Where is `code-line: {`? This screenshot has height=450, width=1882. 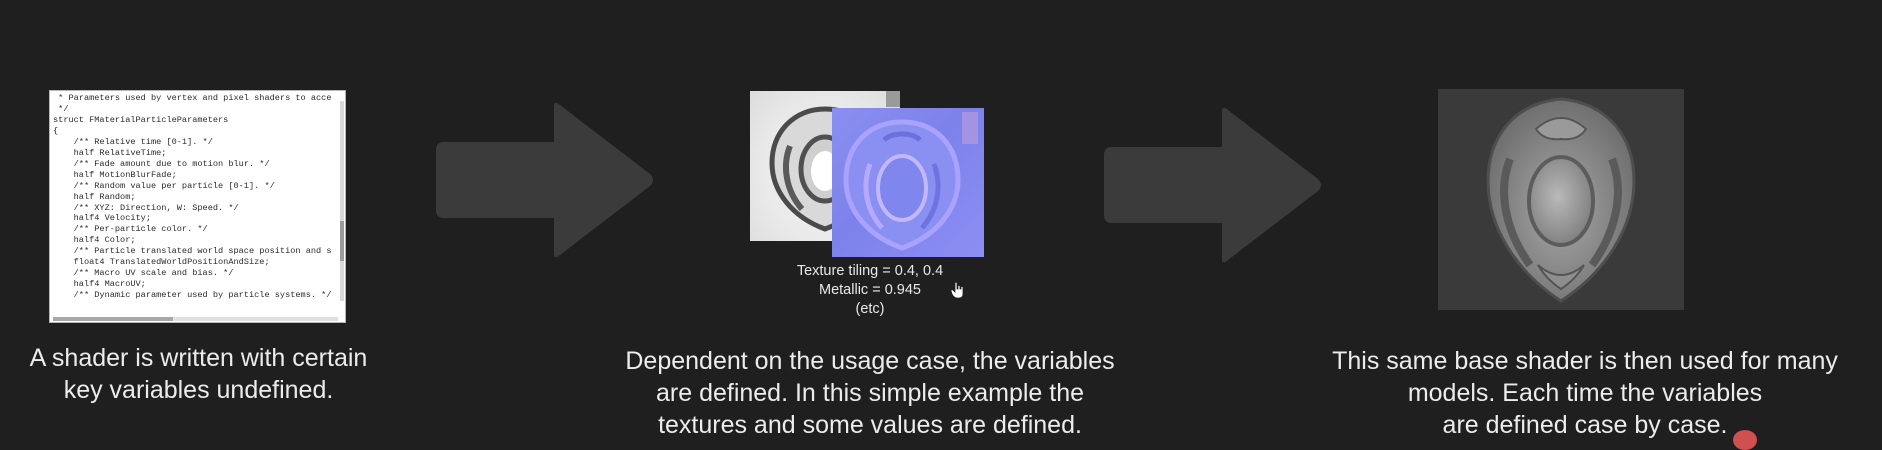 code-line: { is located at coordinates (56, 130).